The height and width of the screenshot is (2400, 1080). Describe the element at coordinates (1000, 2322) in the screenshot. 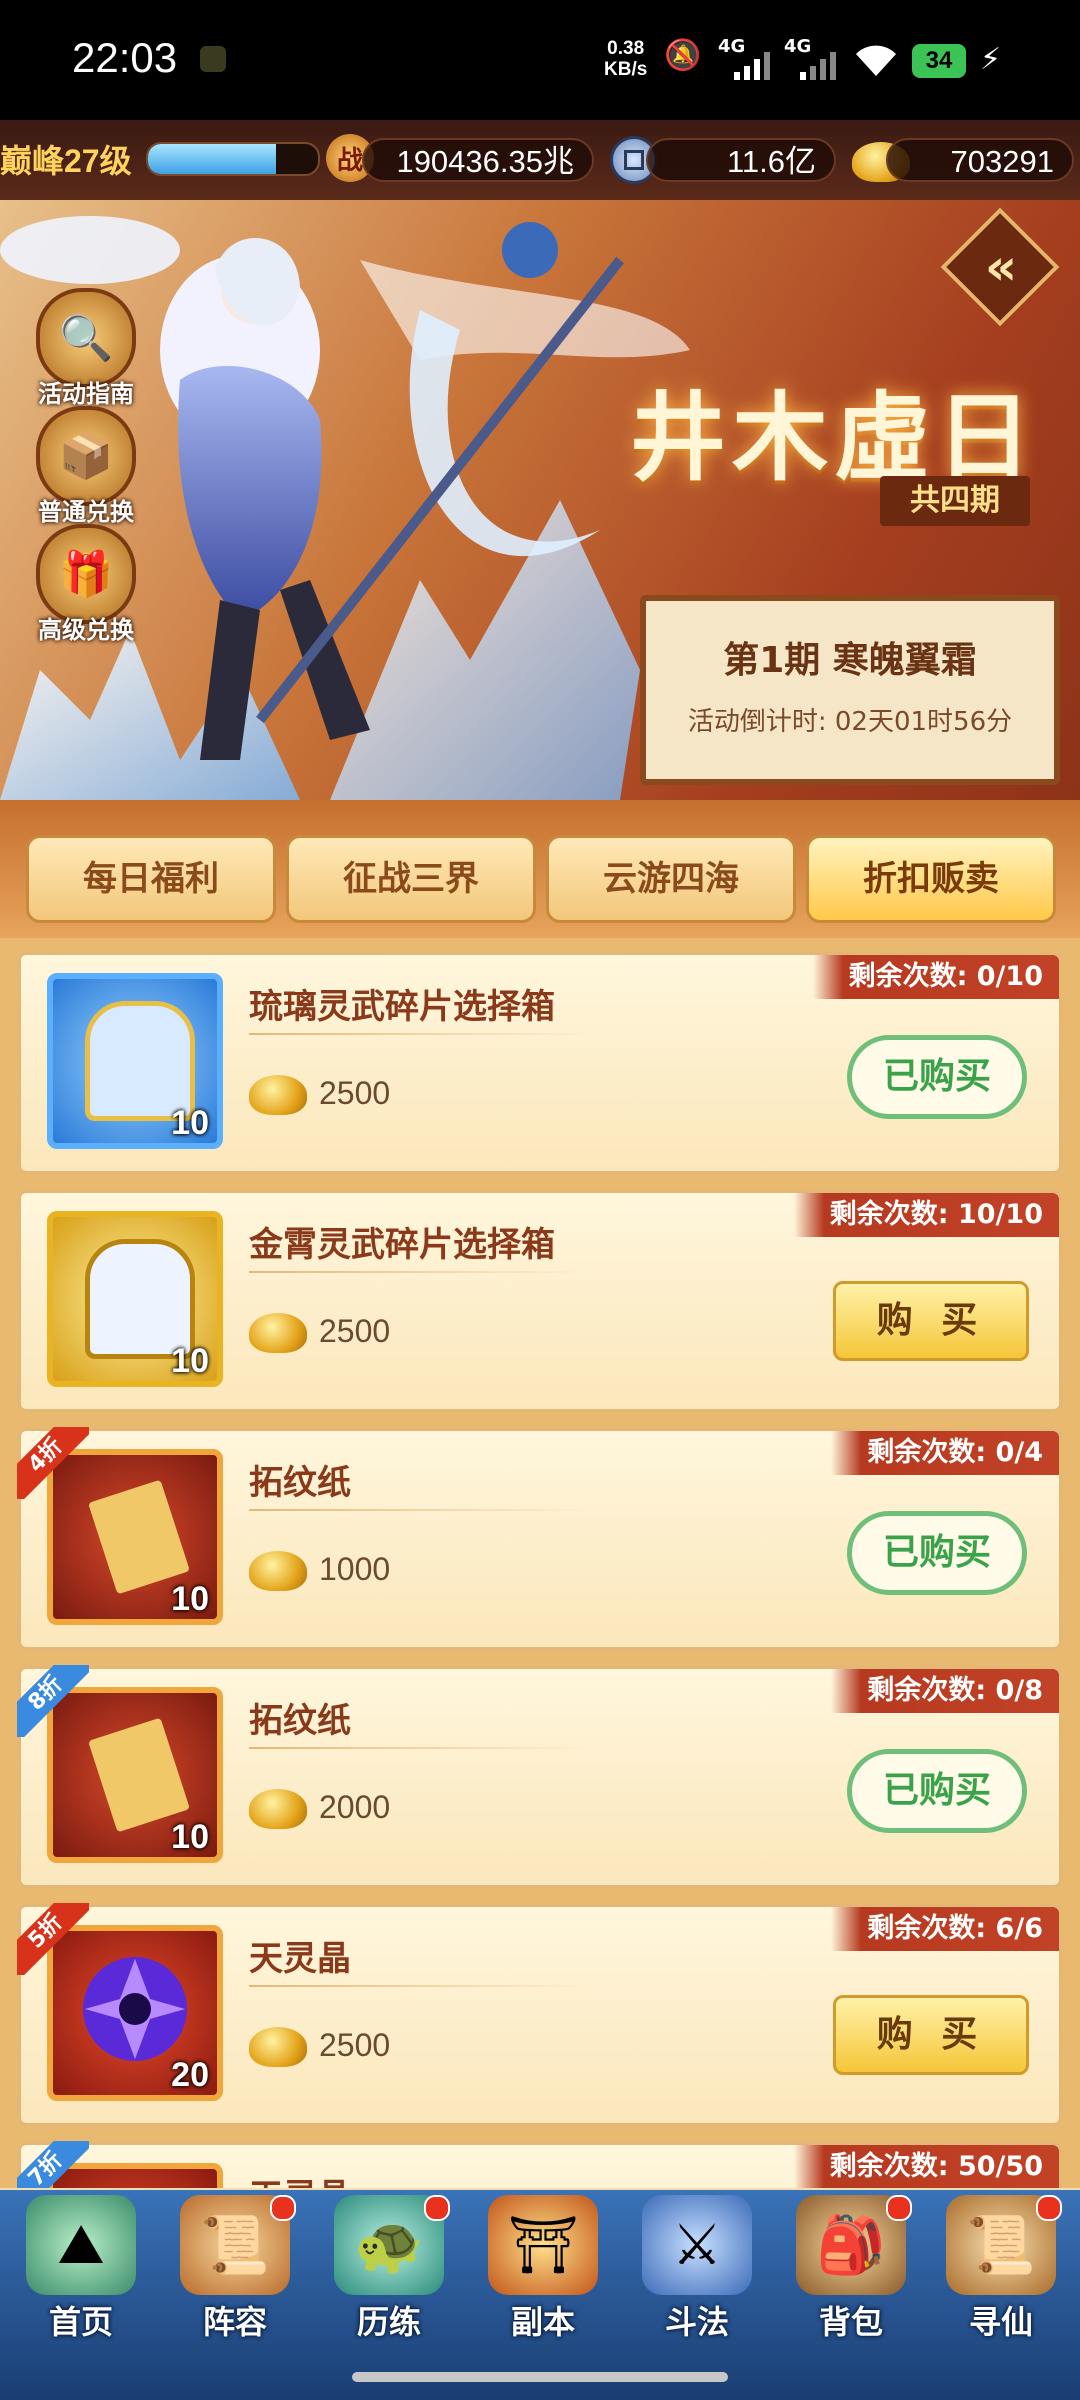

I see `nav-seek-label: 寻仙` at that location.